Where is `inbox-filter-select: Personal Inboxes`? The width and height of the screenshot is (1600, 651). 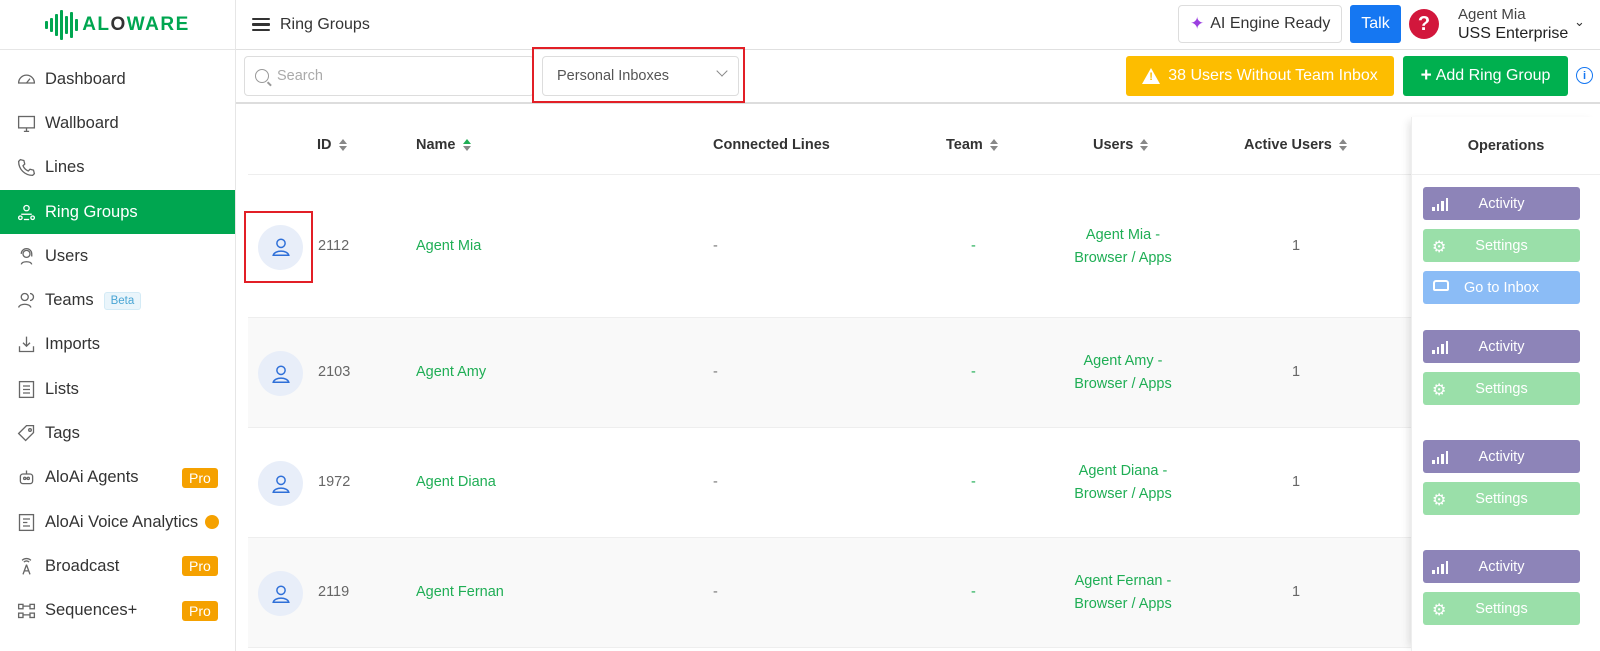
inbox-filter-select: Personal Inboxes is located at coordinates (640, 76).